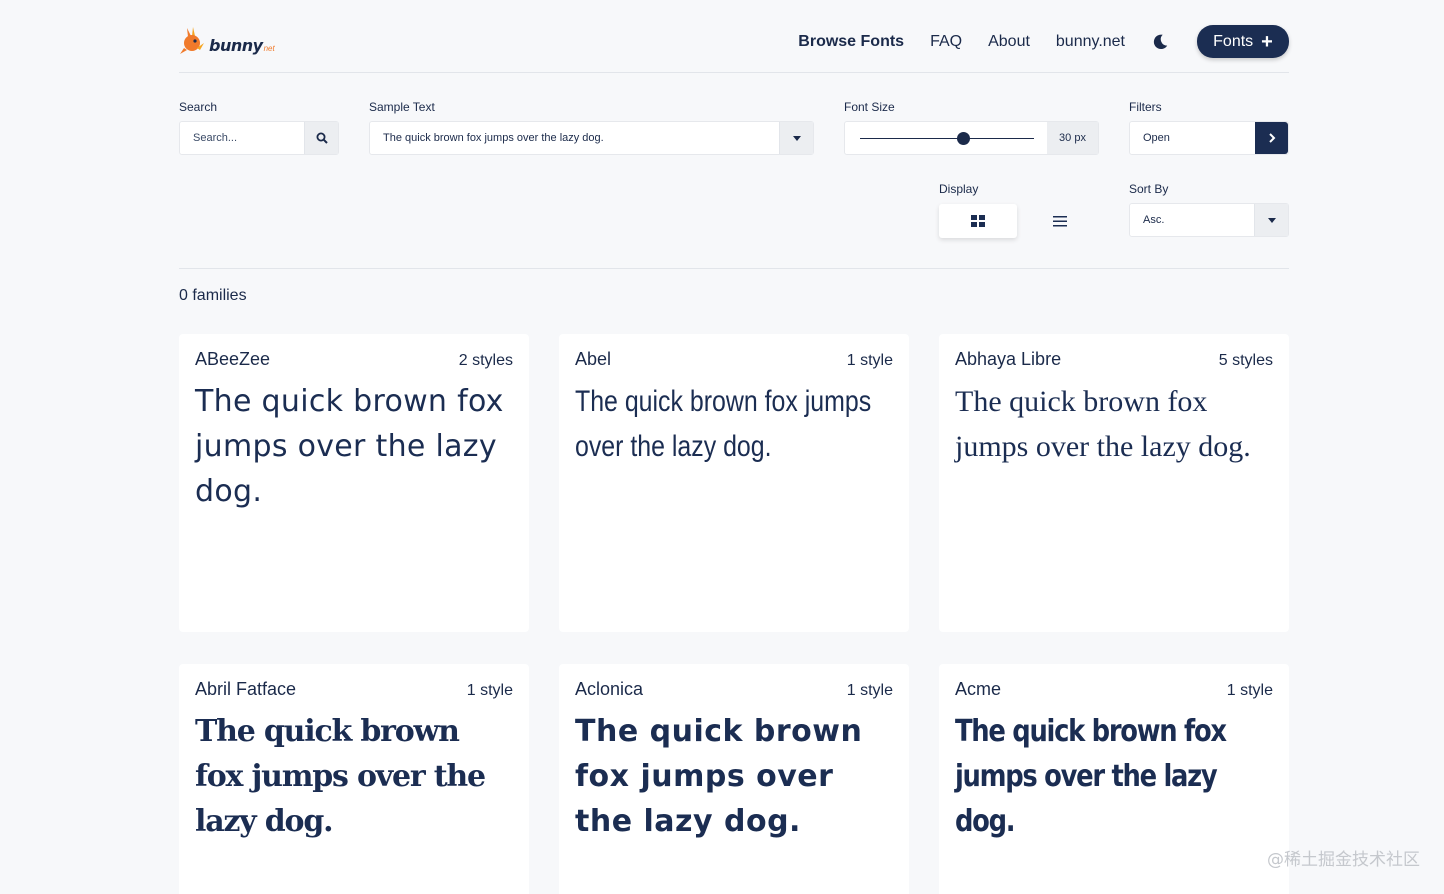 Image resolution: width=1444 pixels, height=894 pixels. I want to click on sample-text-dropdown, so click(796, 138).